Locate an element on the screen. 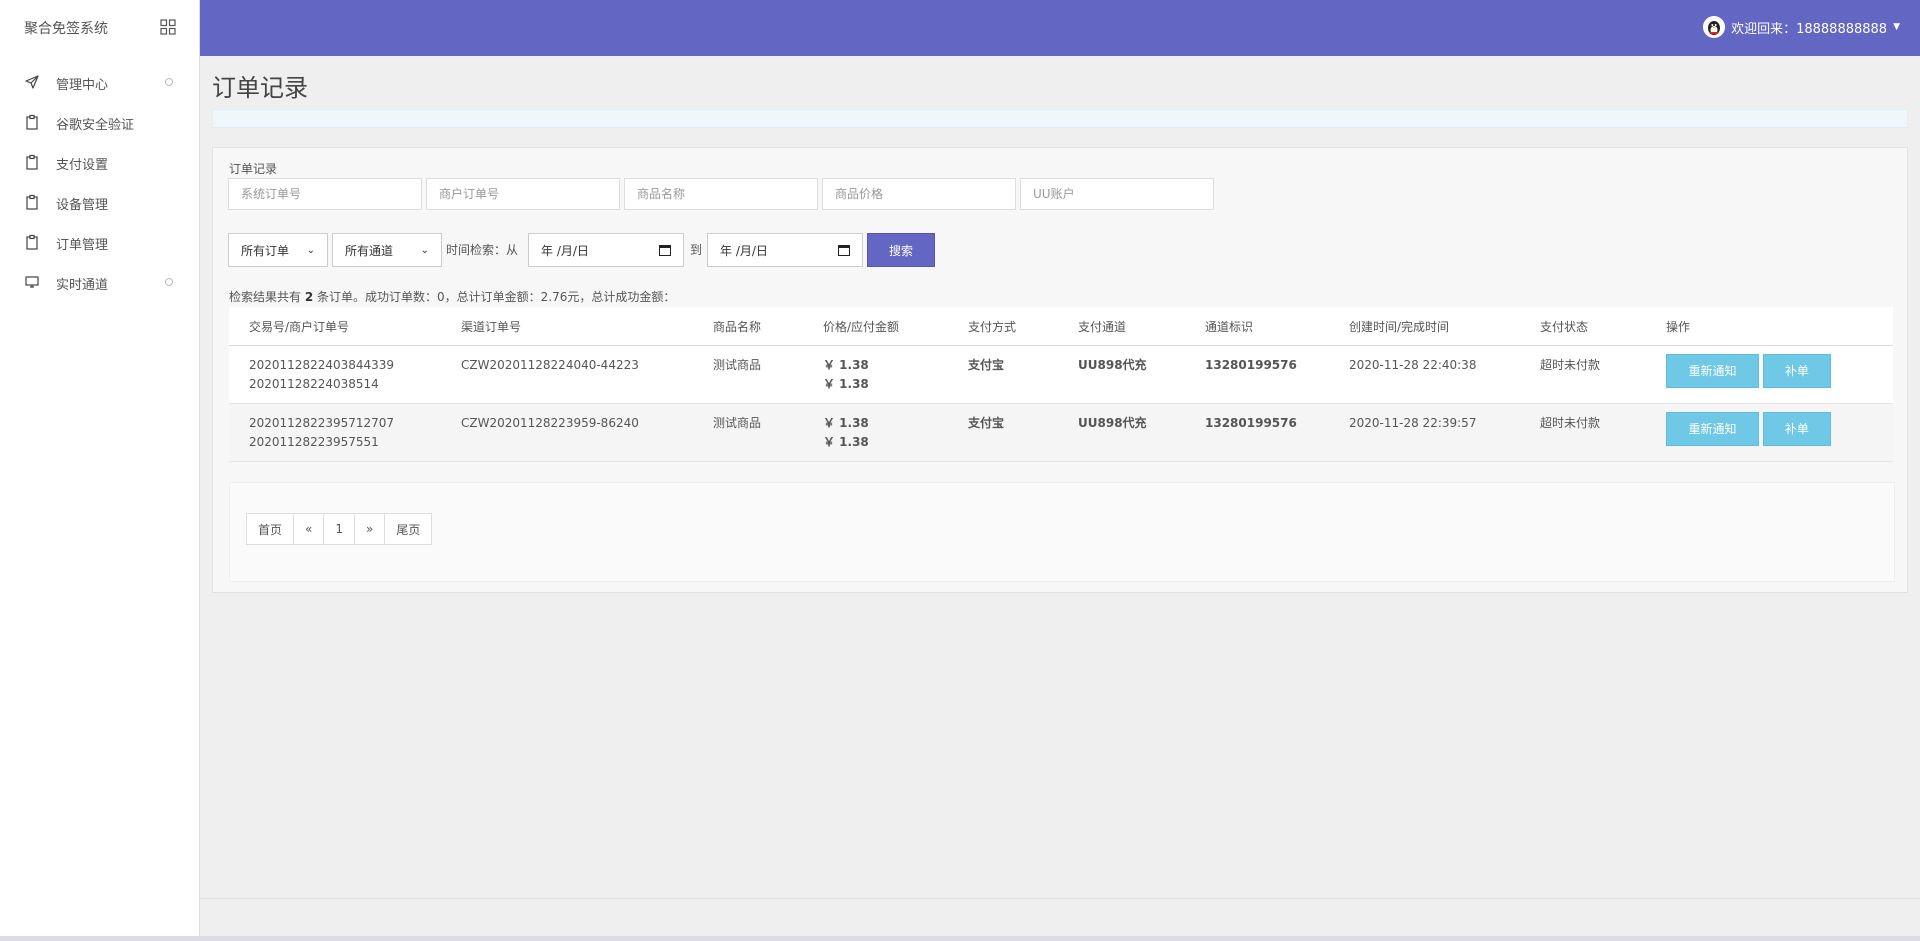  merchant-no: 20201128224038514 is located at coordinates (314, 384).